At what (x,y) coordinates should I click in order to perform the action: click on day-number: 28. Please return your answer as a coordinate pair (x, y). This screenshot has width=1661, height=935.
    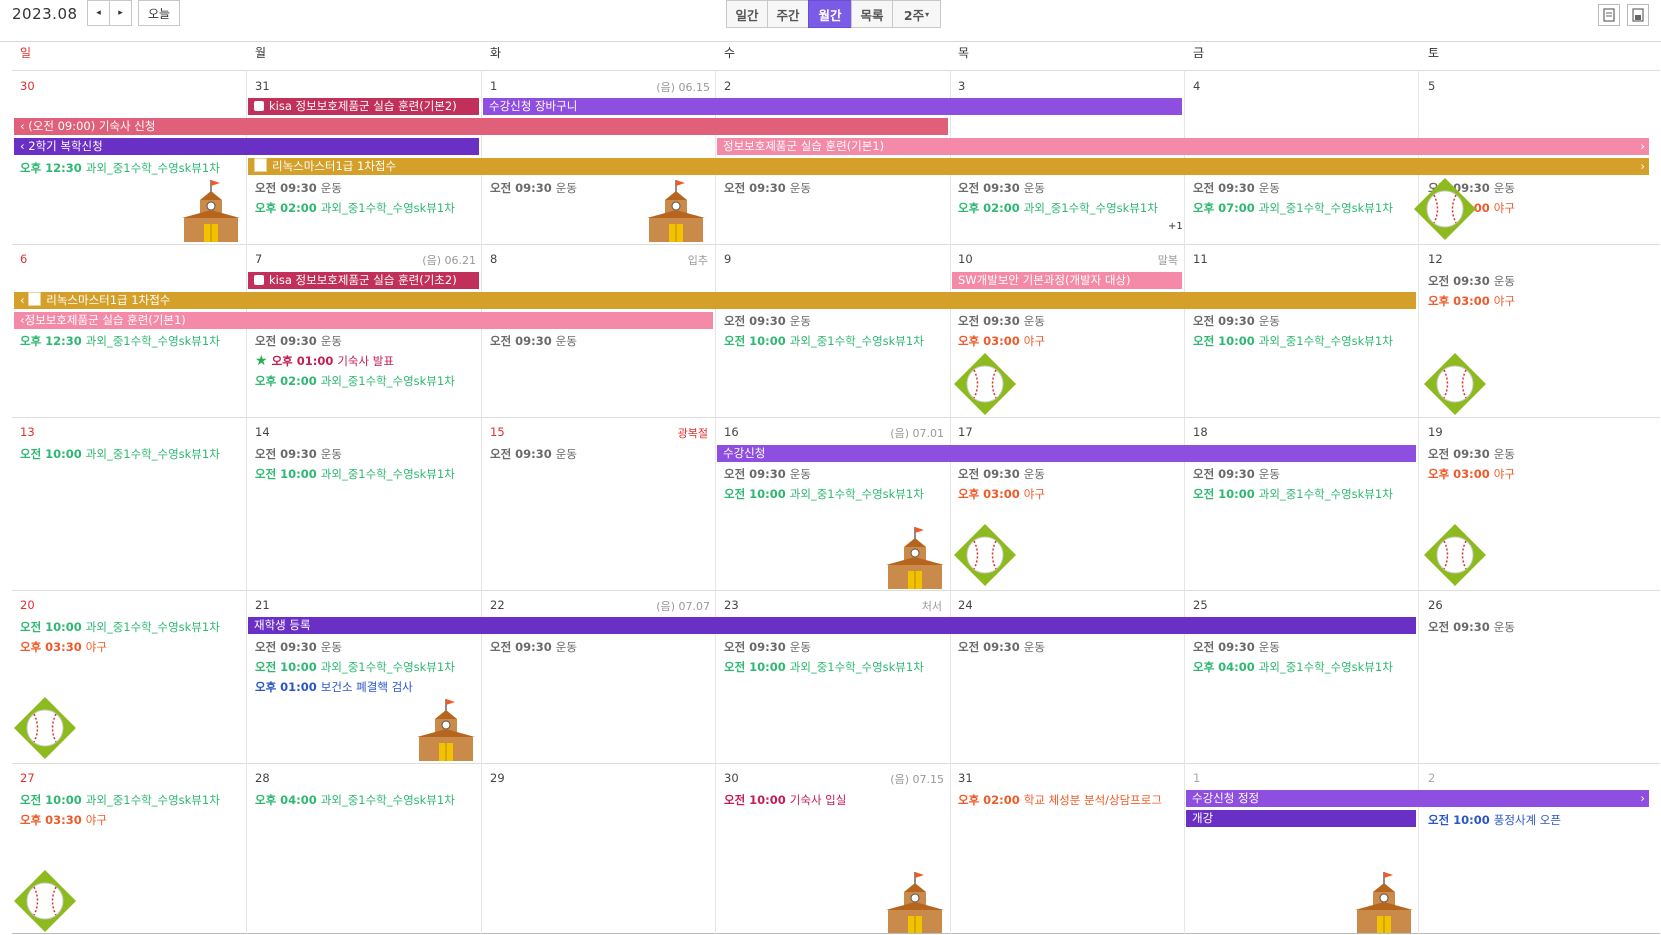
    Looking at the image, I should click on (262, 778).